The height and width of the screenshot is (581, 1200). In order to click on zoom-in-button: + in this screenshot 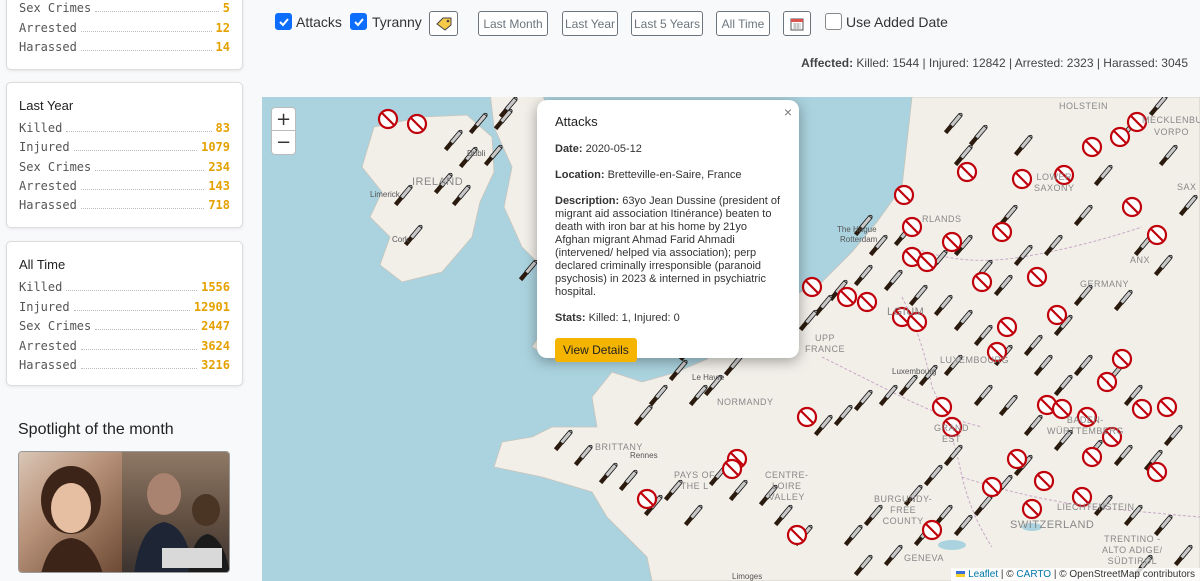, I will do `click(283, 119)`.